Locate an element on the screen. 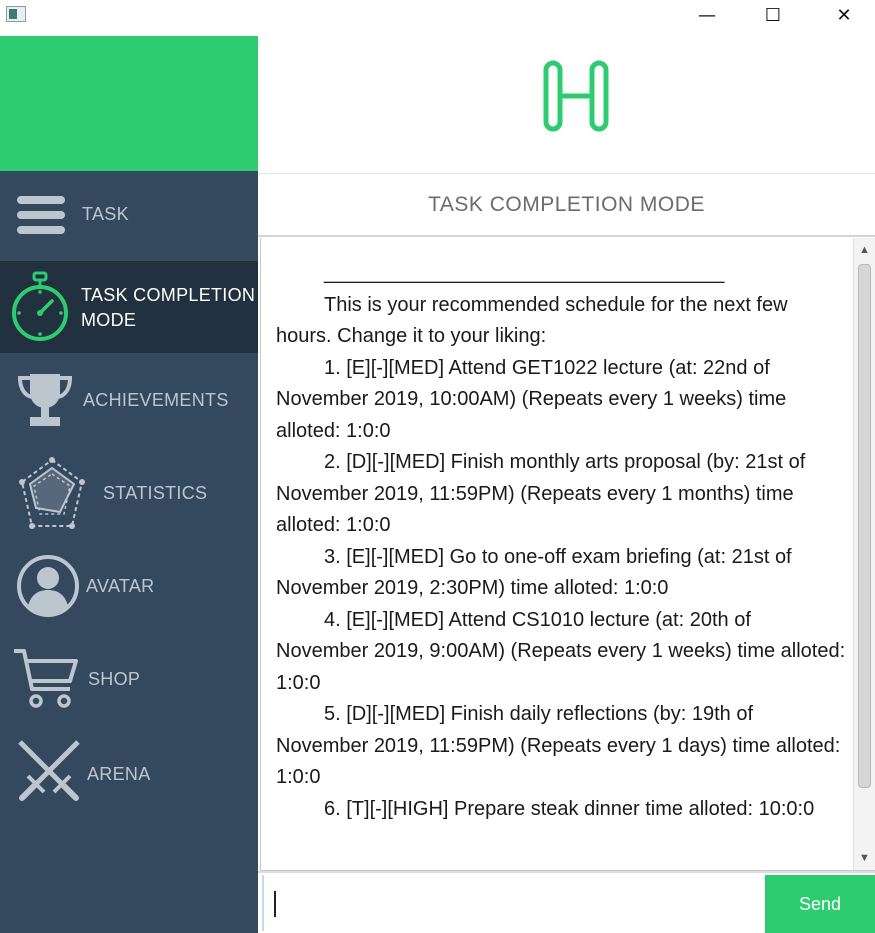 This screenshot has height=933, width=875. vertical-scrollbar: ▲ ▼ is located at coordinates (864, 554).